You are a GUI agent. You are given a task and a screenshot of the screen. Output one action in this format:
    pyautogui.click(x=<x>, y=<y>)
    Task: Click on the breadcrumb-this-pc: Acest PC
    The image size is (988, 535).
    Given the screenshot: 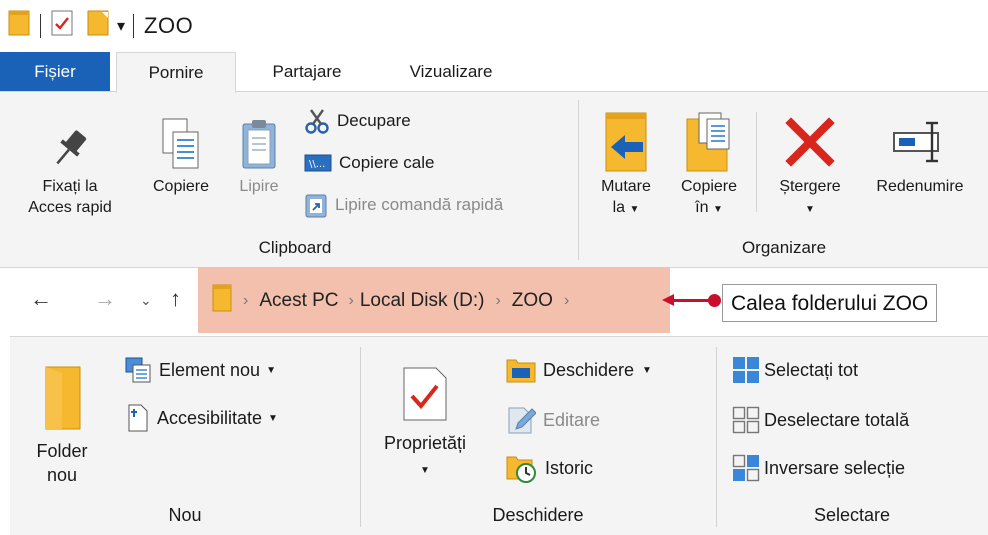 What is the action you would take?
    pyautogui.click(x=298, y=301)
    